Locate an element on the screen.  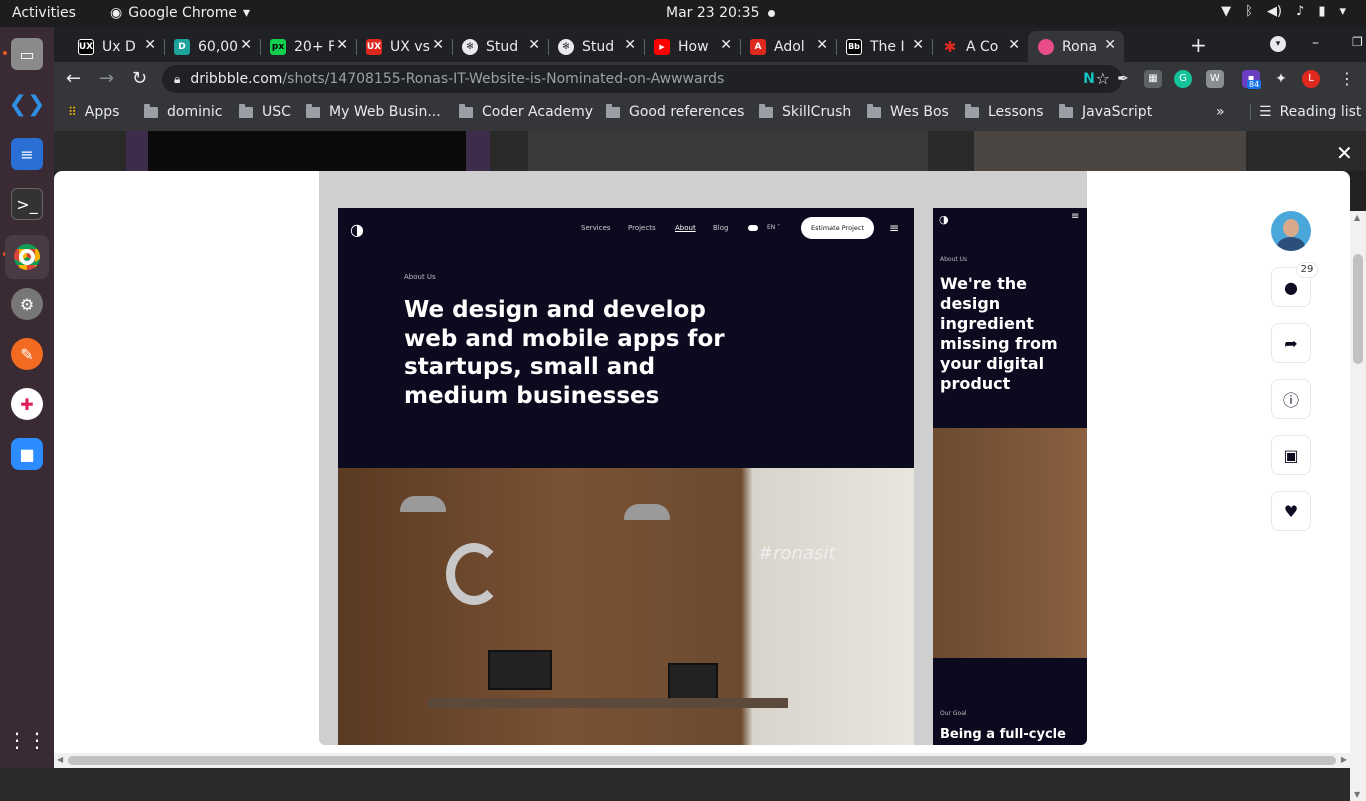
activities-button: Activities is located at coordinates (44, 13).